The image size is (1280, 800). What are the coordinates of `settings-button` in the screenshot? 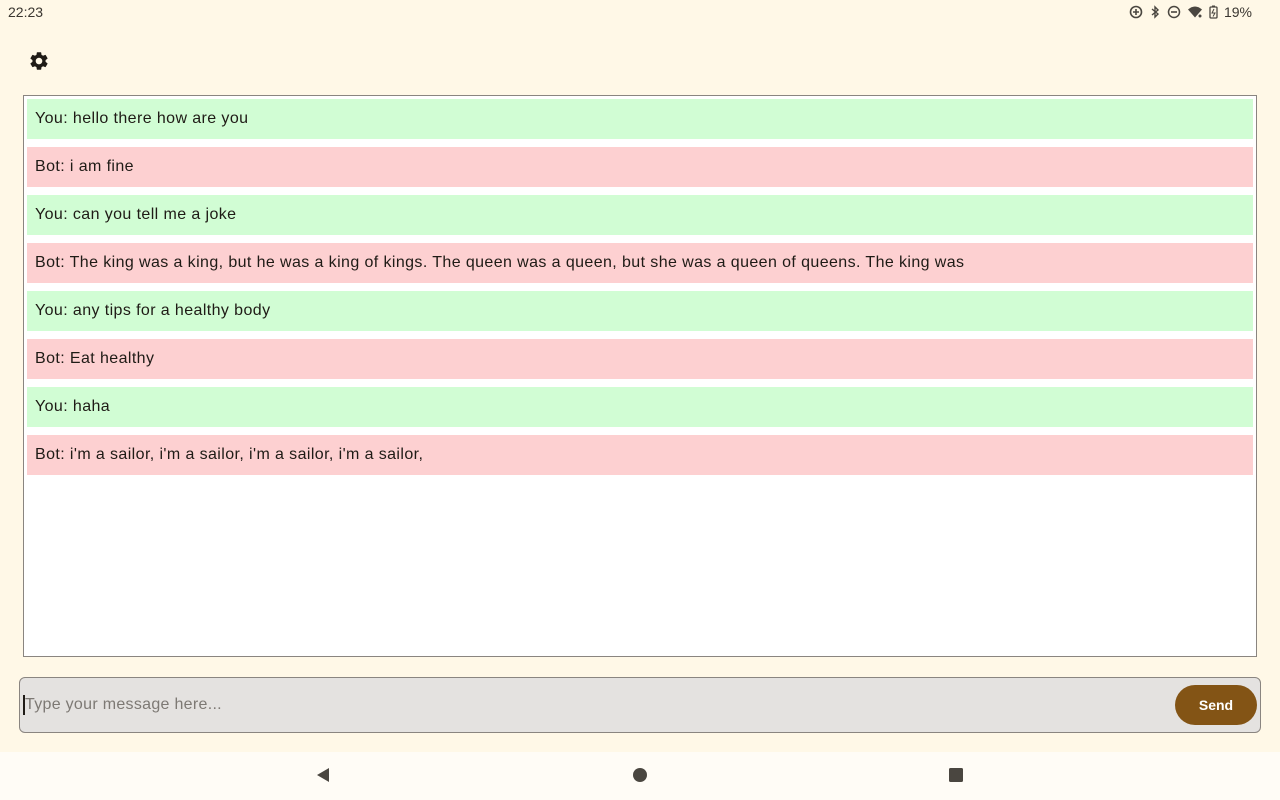 It's located at (39, 63).